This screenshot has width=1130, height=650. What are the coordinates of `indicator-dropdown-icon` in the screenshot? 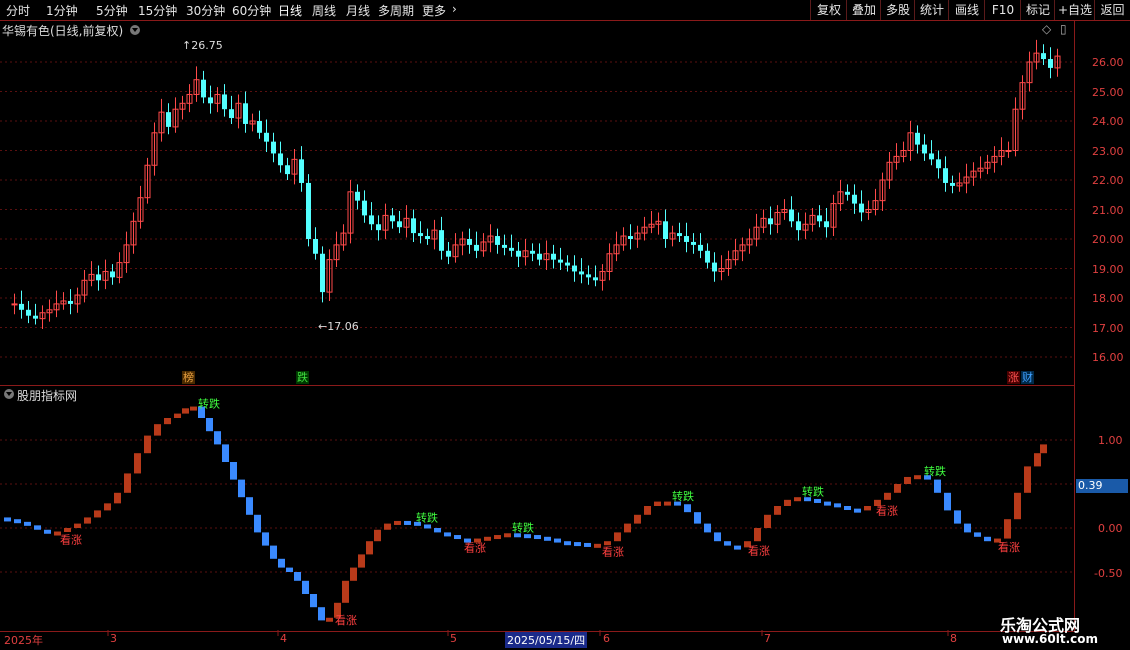 It's located at (9, 394).